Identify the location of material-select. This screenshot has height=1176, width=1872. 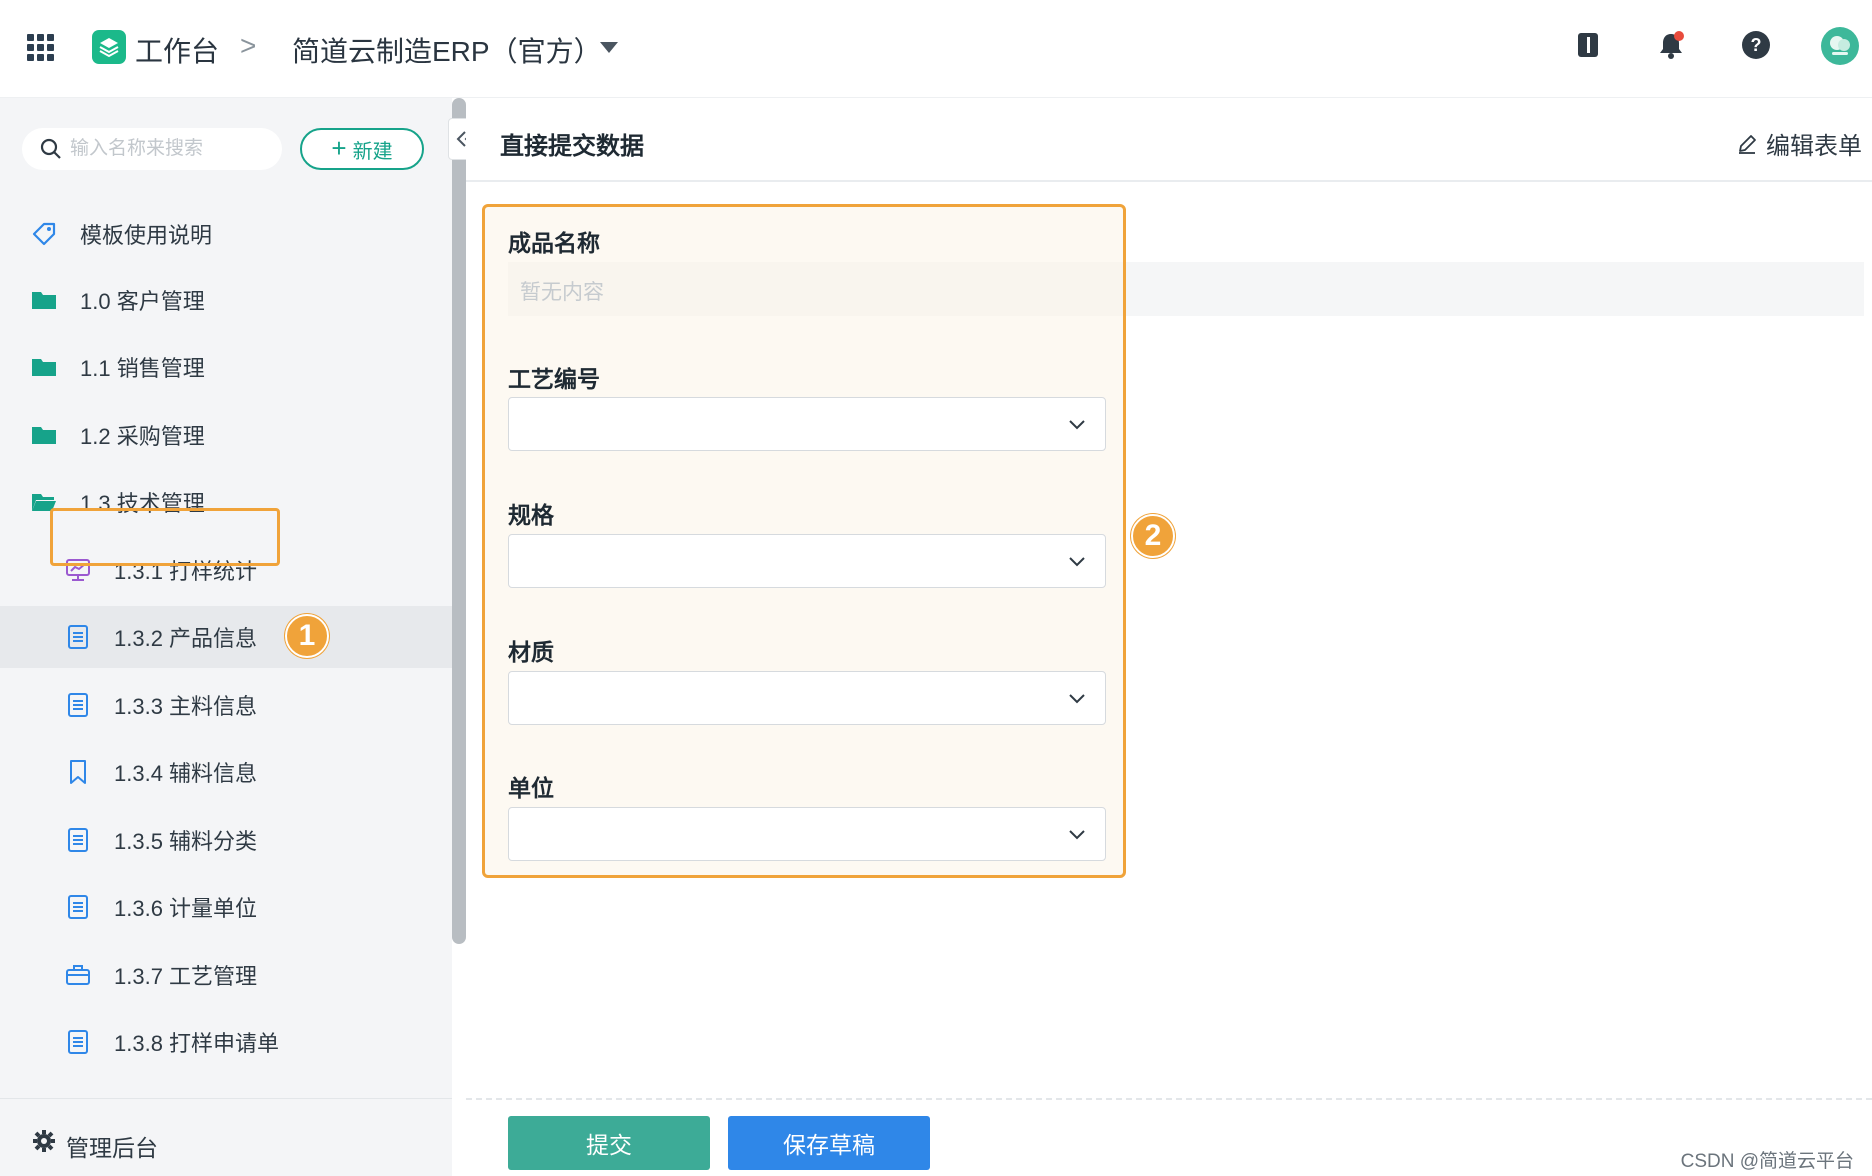
(807, 698).